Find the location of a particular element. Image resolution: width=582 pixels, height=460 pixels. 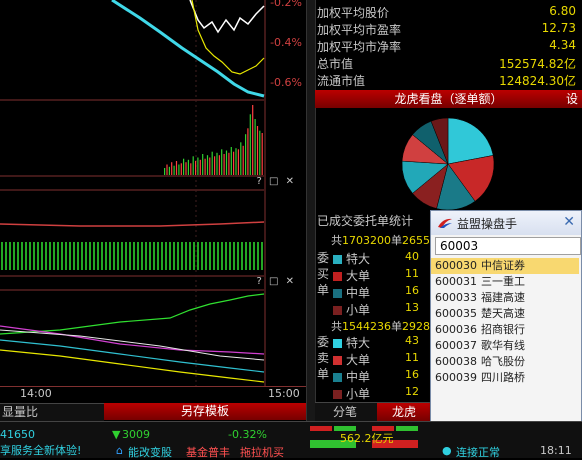

popup-titlebar: 益盟操盘手 ✕ is located at coordinates (506, 223).